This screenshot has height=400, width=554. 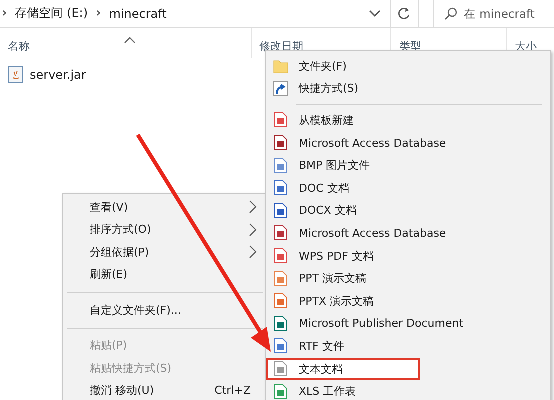 I want to click on menu-item: DOC 文档, so click(x=407, y=188).